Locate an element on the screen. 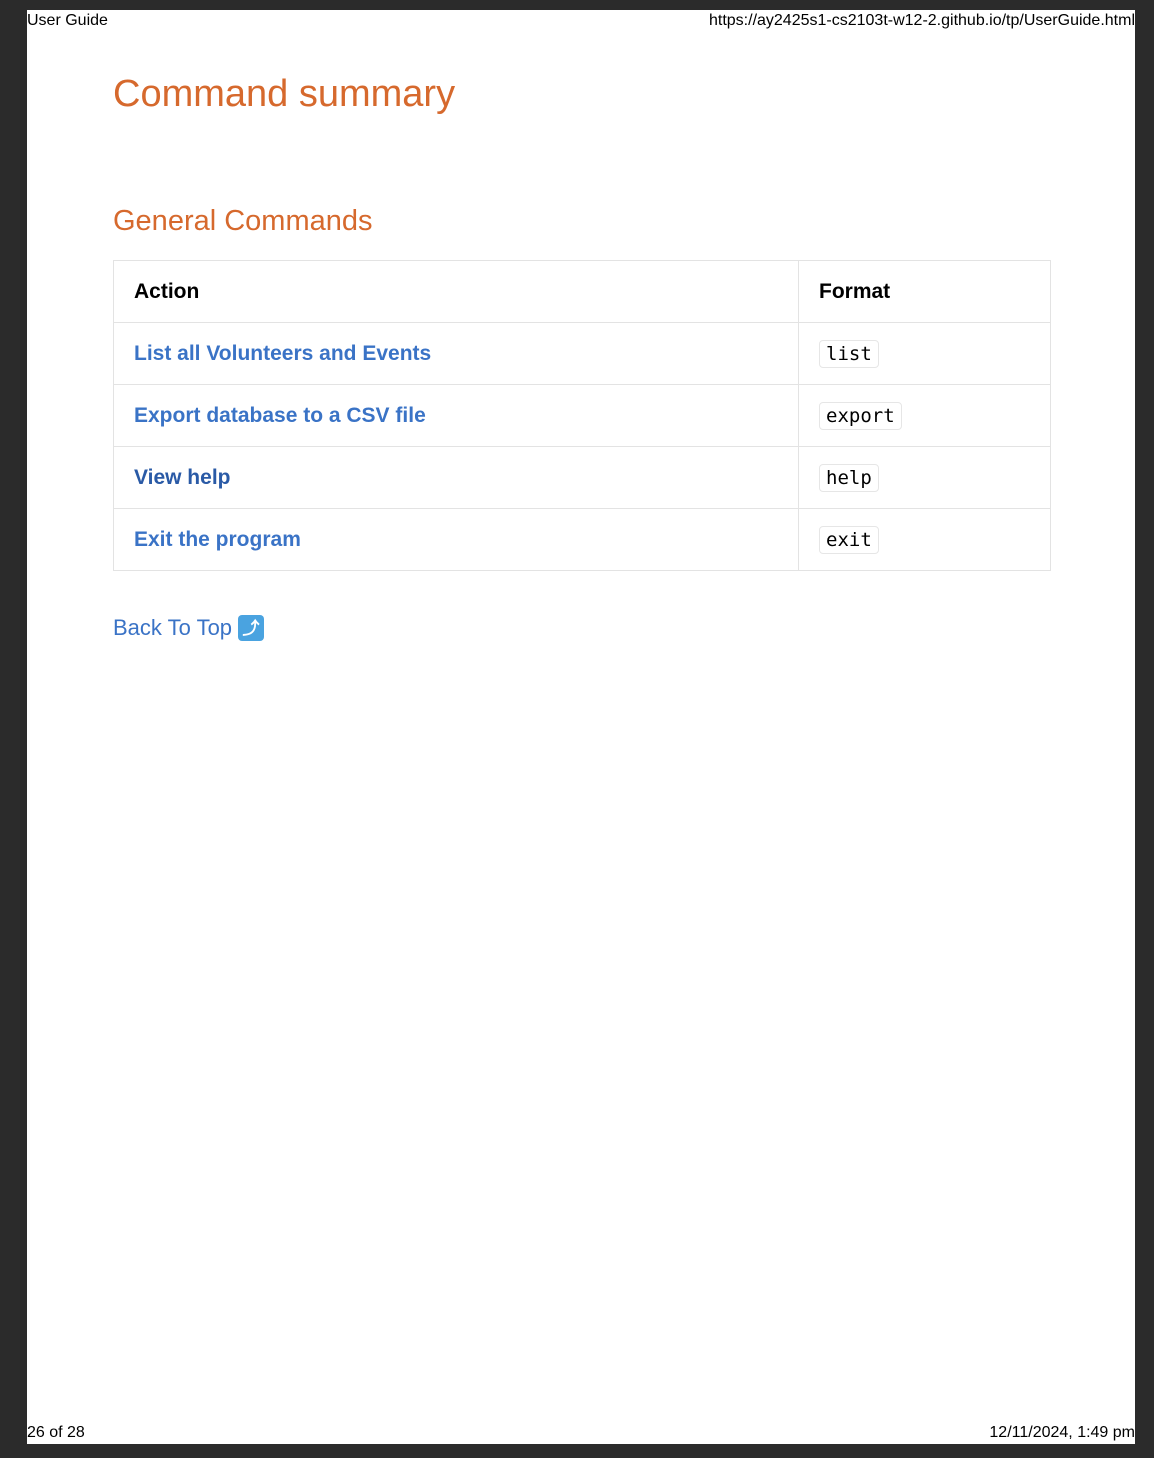 This screenshot has height=1458, width=1154. table-row: View help help is located at coordinates (582, 478).